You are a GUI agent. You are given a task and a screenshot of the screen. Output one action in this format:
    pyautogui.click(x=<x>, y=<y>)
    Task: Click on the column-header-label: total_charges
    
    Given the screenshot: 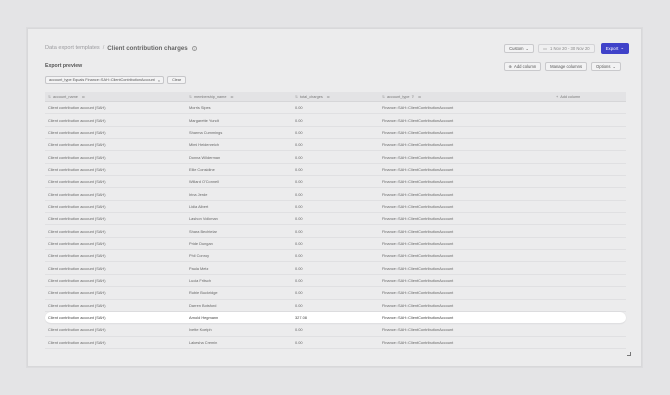 What is the action you would take?
    pyautogui.click(x=311, y=96)
    